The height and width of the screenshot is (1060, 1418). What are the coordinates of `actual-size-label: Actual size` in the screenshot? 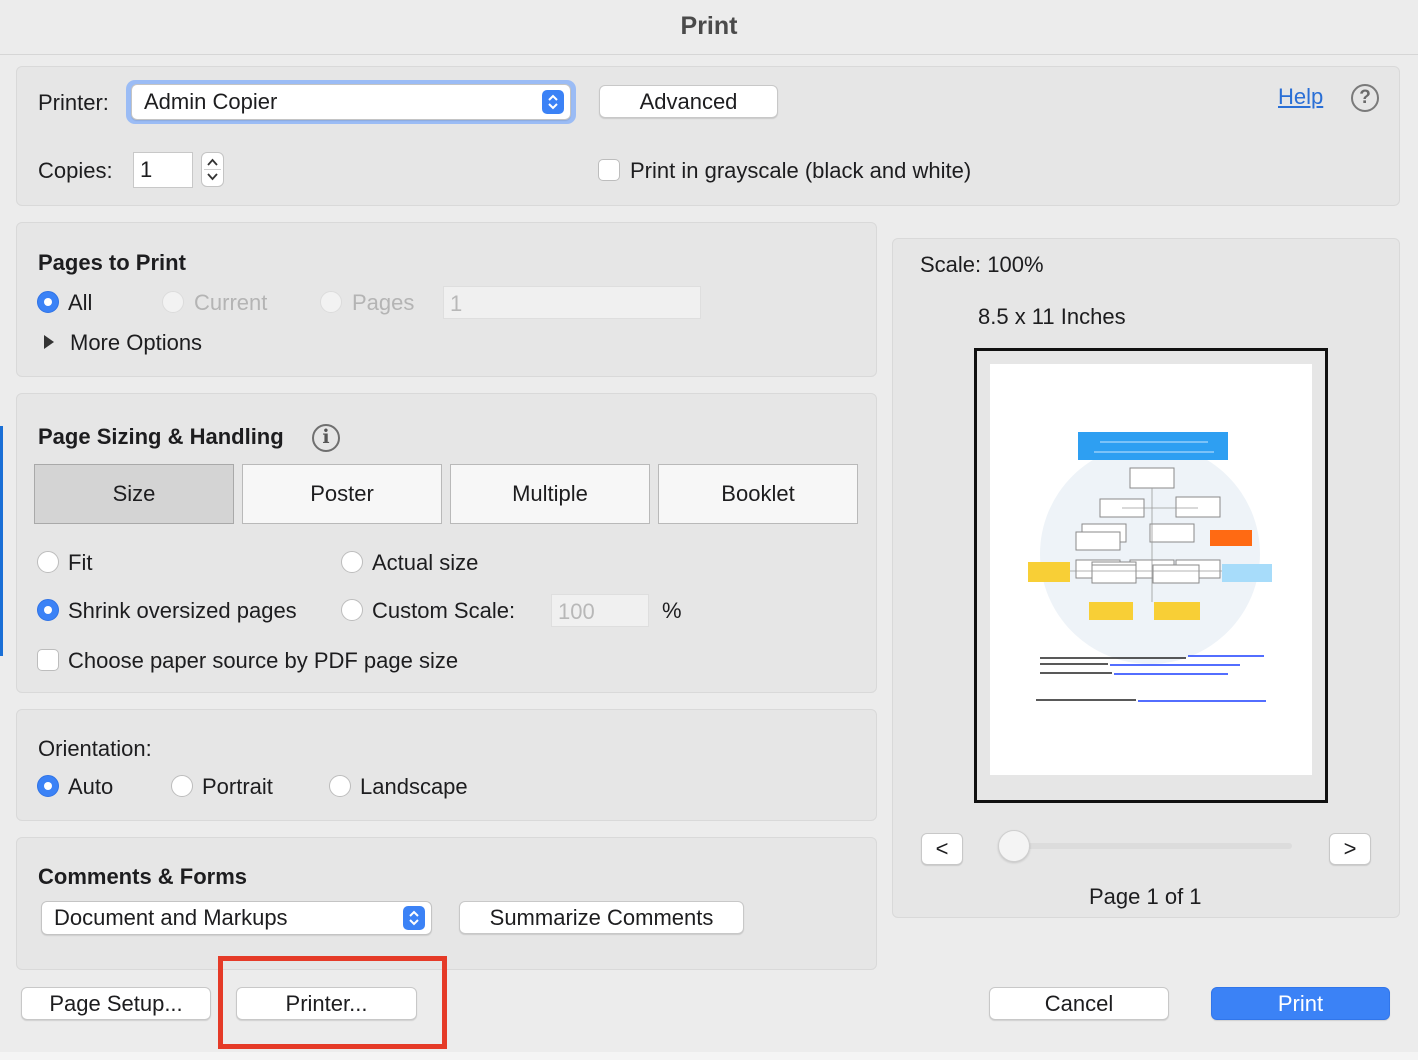 It's located at (425, 562).